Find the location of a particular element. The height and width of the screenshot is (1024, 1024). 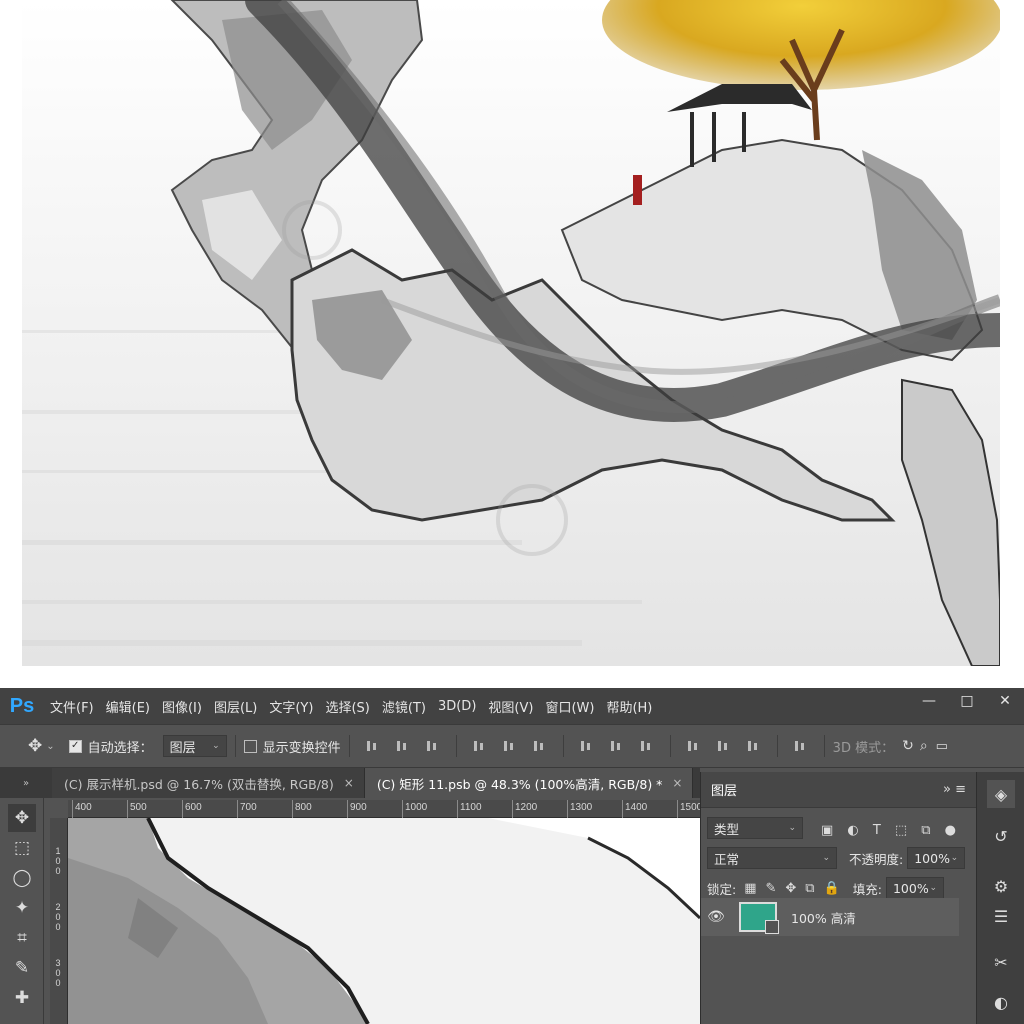

panel-title: 图层 is located at coordinates (724, 789).